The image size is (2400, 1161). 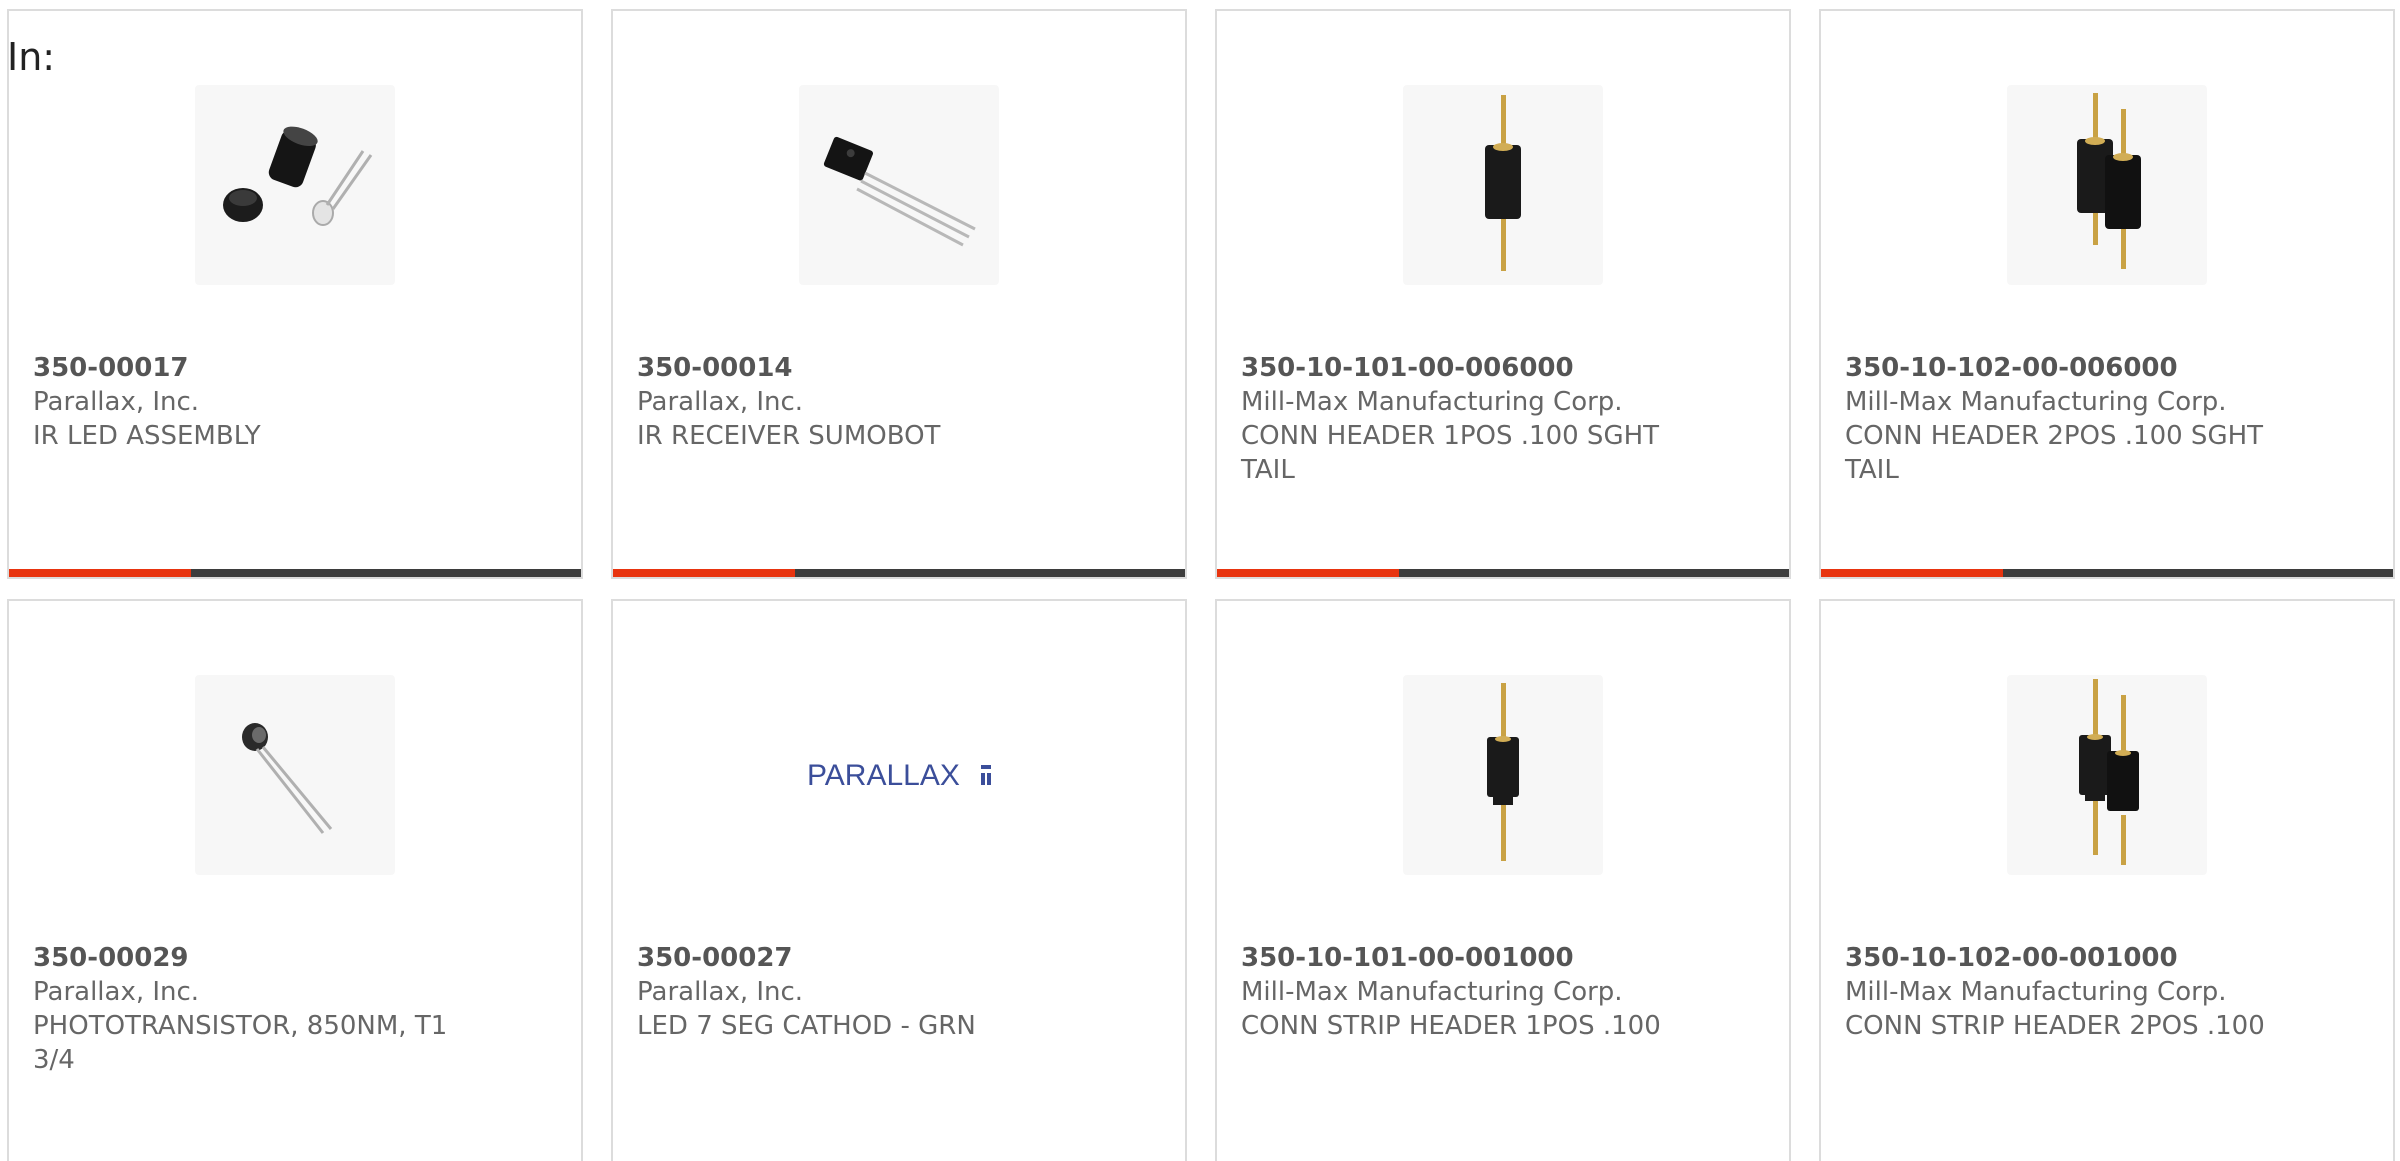 What do you see at coordinates (1503, 772) in the screenshot?
I see `strip-header-1pos-icon` at bounding box center [1503, 772].